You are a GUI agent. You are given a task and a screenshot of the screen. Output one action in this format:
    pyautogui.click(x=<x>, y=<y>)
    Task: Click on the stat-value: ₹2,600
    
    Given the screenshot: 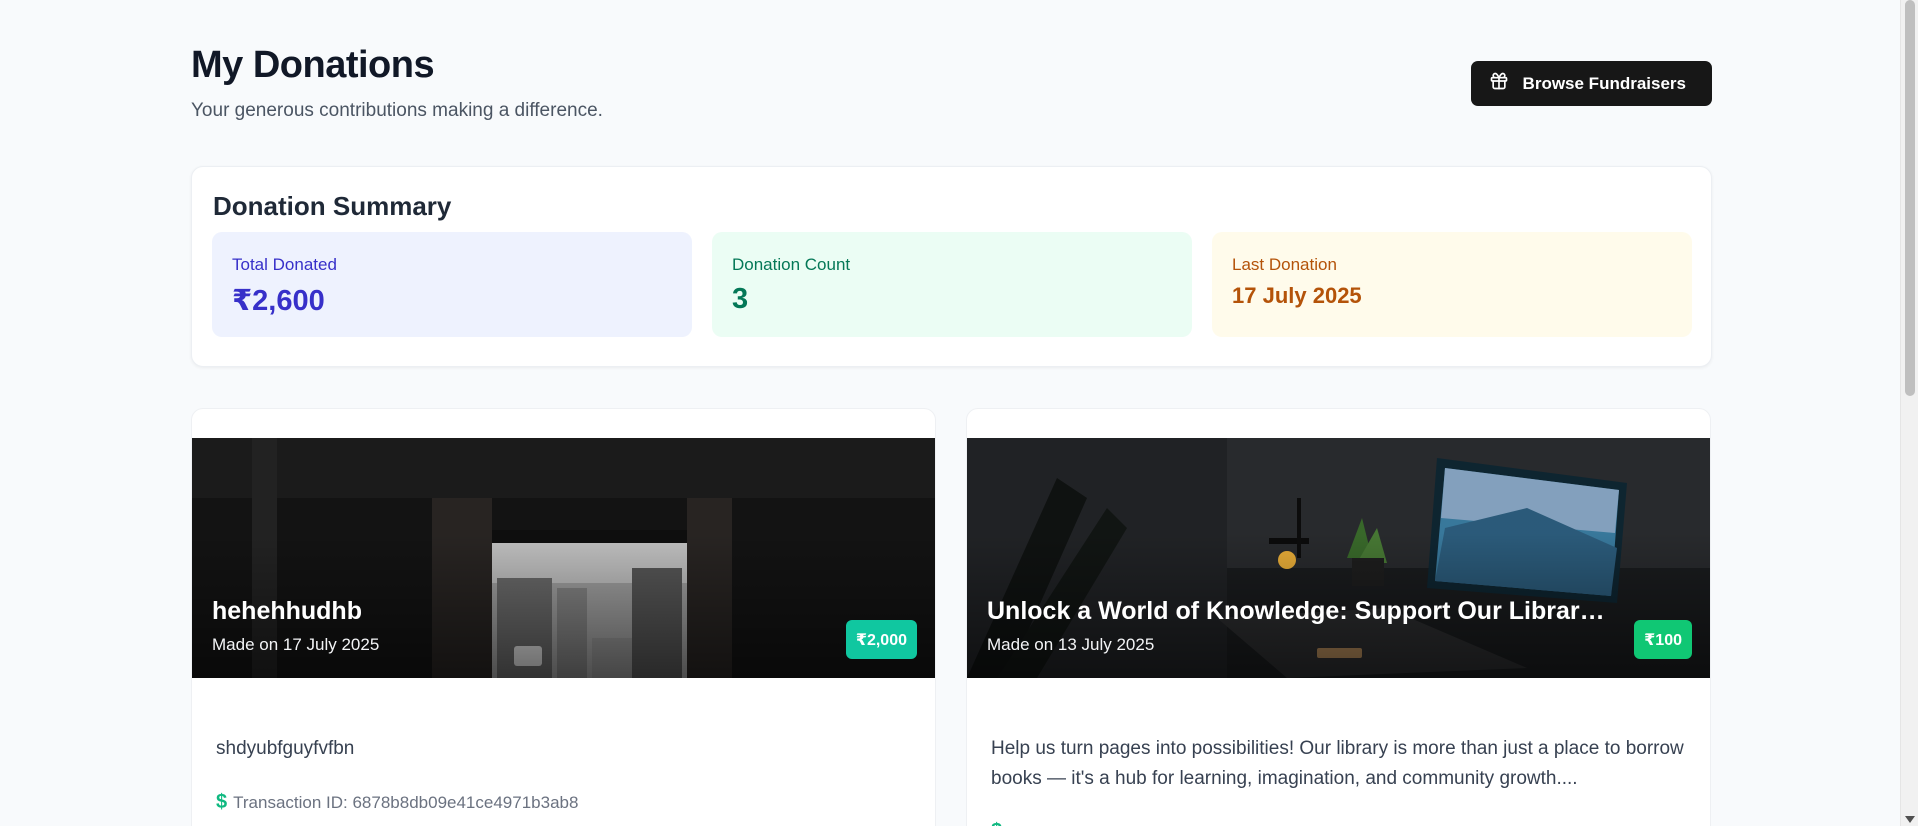 What is the action you would take?
    pyautogui.click(x=278, y=301)
    